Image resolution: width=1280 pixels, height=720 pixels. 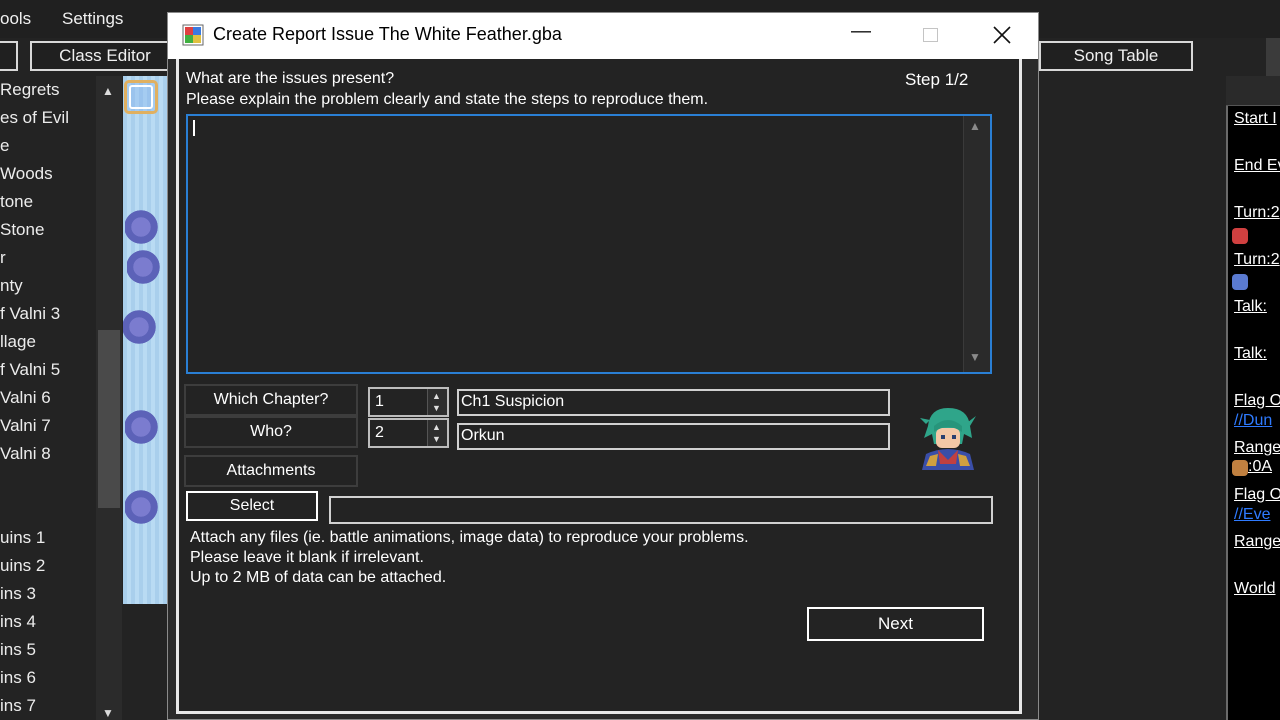 What do you see at coordinates (22, 566) in the screenshot?
I see `list-item: uins 2` at bounding box center [22, 566].